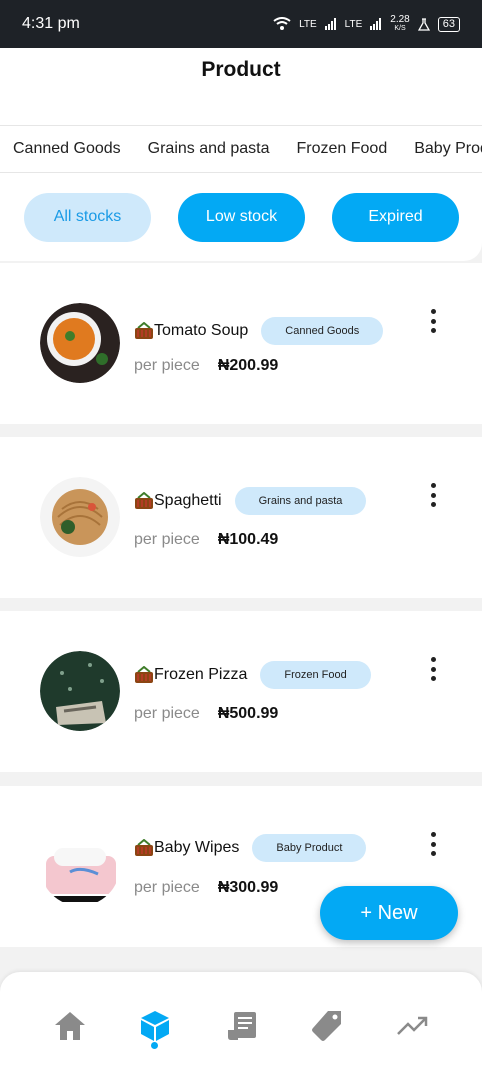 The width and height of the screenshot is (482, 1080). Describe the element at coordinates (206, 366) in the screenshot. I see `price-row: per piece ₦200.99` at that location.